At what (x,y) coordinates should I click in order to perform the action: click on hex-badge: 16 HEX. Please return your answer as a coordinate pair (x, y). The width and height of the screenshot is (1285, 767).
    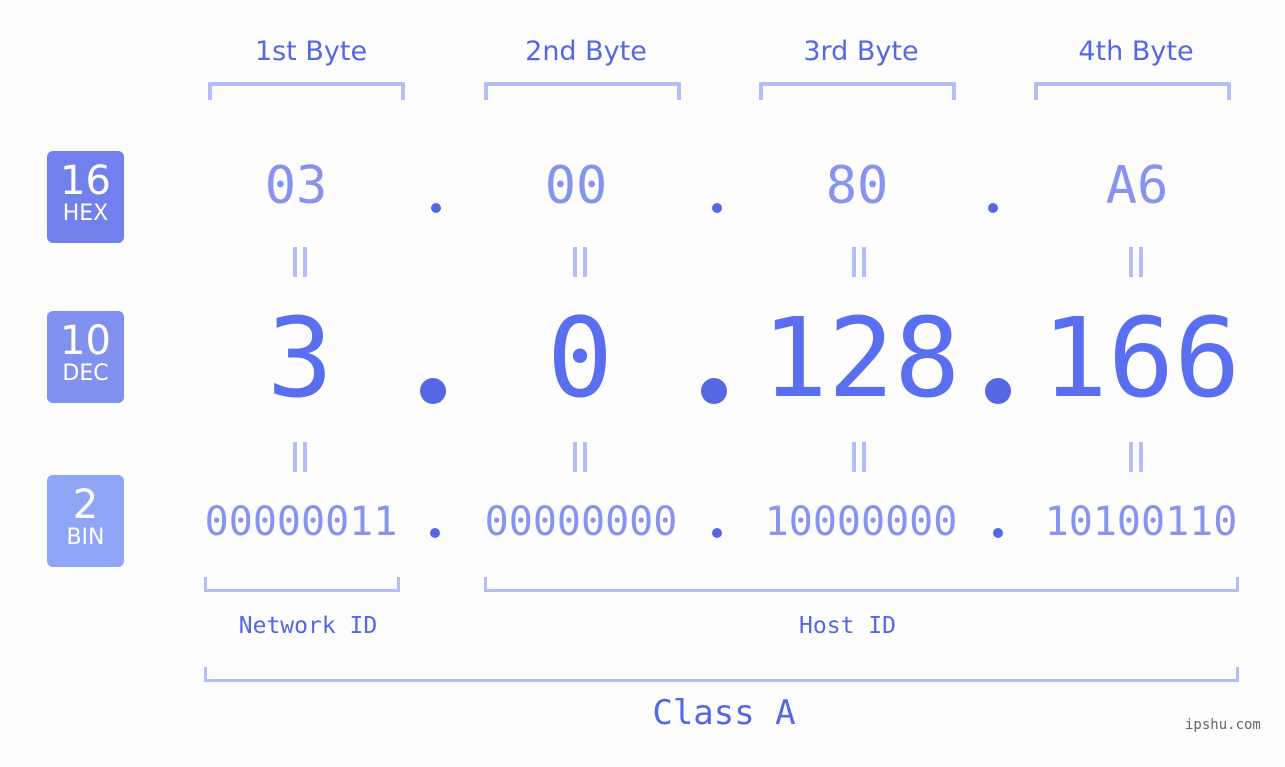
    Looking at the image, I should click on (85, 197).